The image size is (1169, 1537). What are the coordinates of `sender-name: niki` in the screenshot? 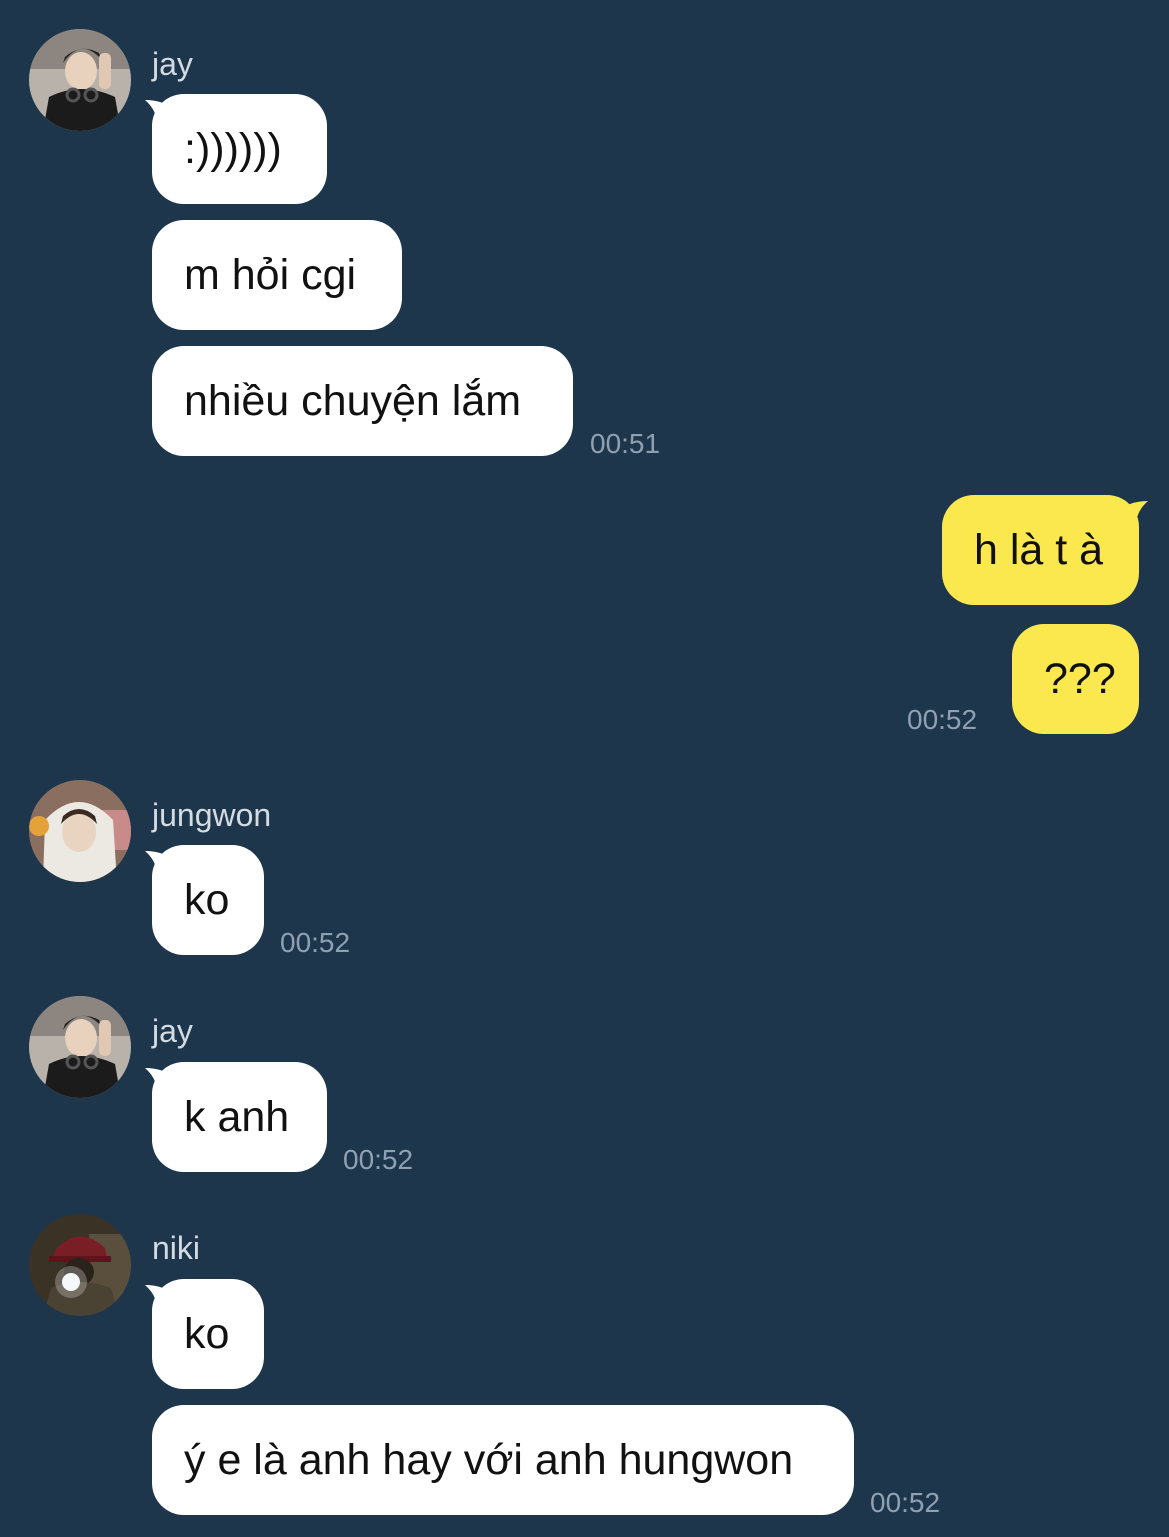 It's located at (176, 1248).